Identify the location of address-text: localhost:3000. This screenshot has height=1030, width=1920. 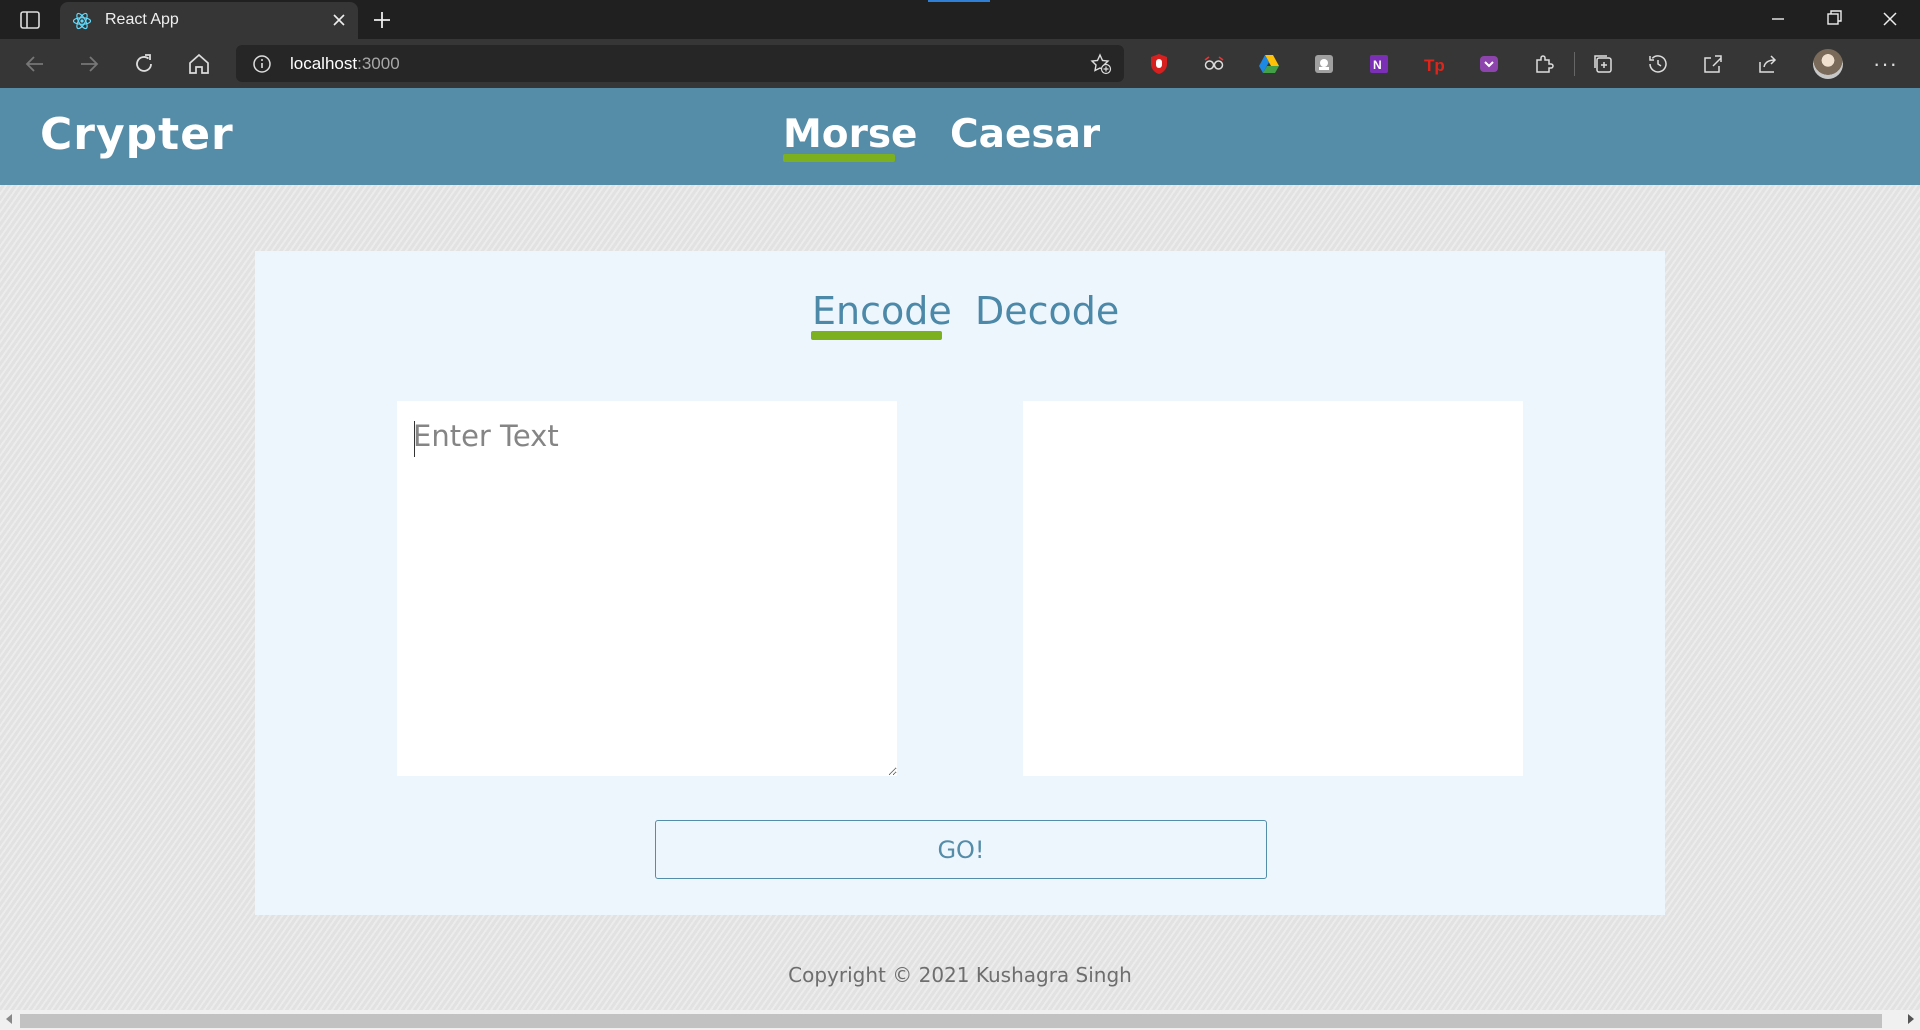
(345, 64).